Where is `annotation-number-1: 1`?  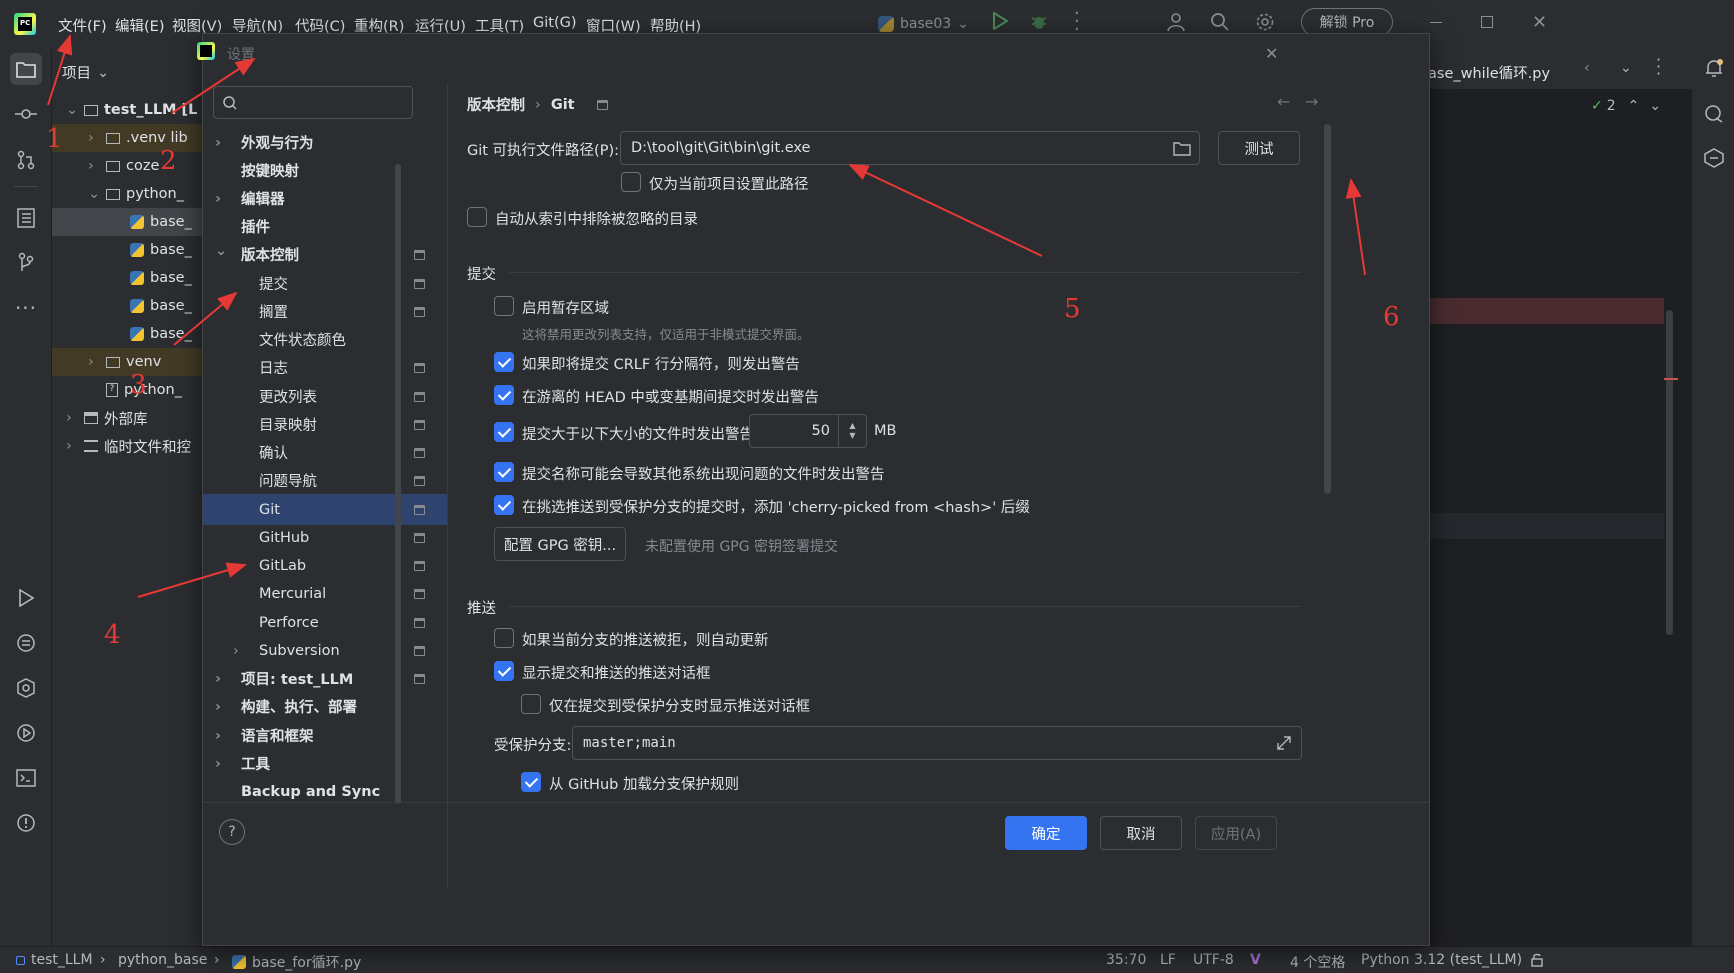 annotation-number-1: 1 is located at coordinates (54, 139).